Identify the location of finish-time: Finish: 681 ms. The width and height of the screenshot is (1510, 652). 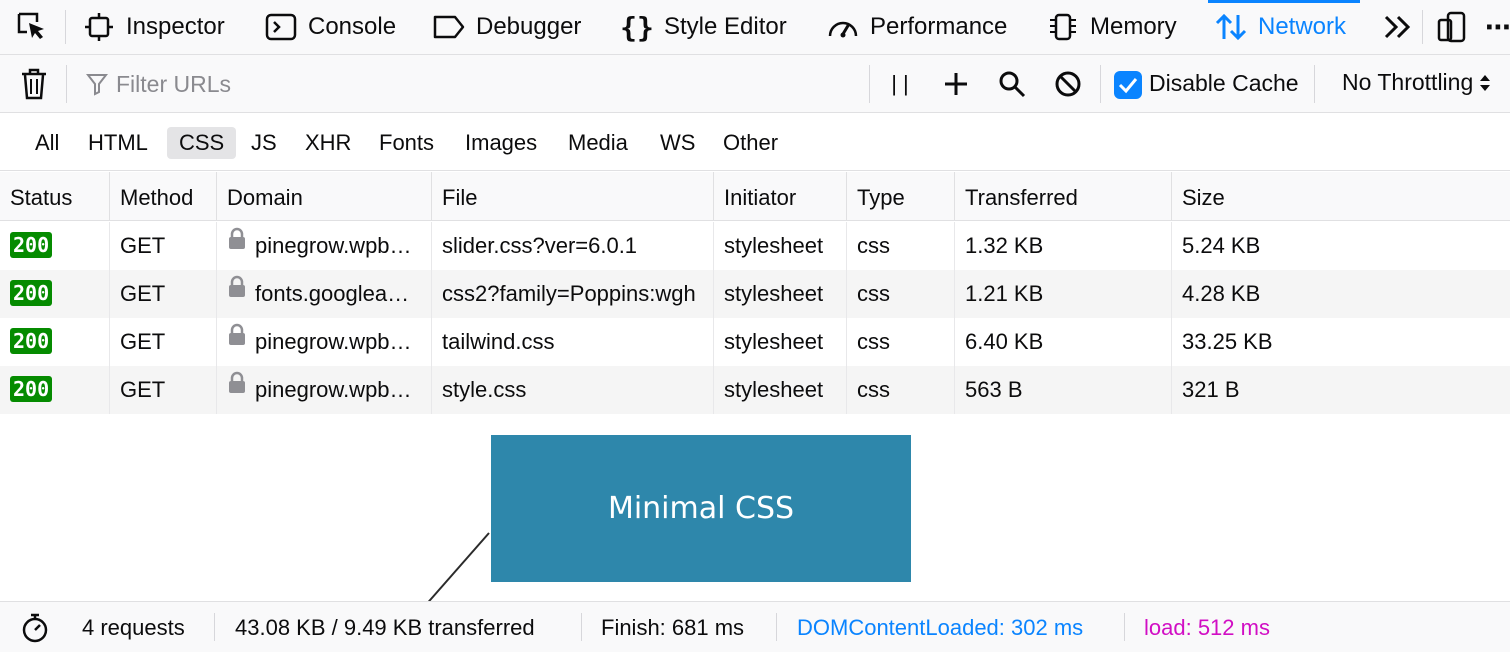
(673, 627).